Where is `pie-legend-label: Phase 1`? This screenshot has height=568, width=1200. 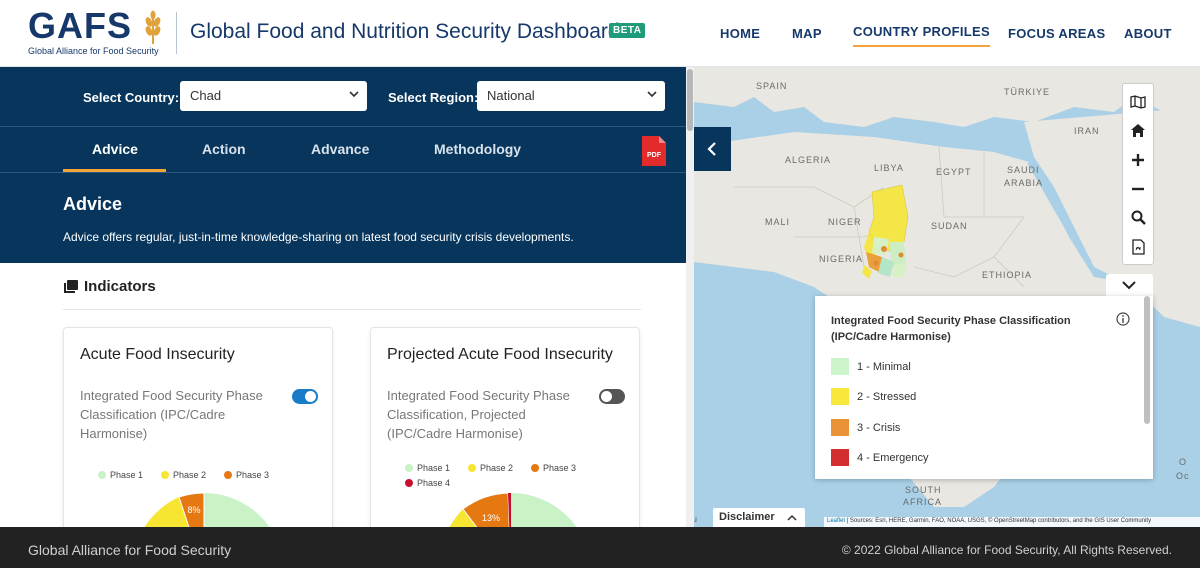 pie-legend-label: Phase 1 is located at coordinates (127, 475).